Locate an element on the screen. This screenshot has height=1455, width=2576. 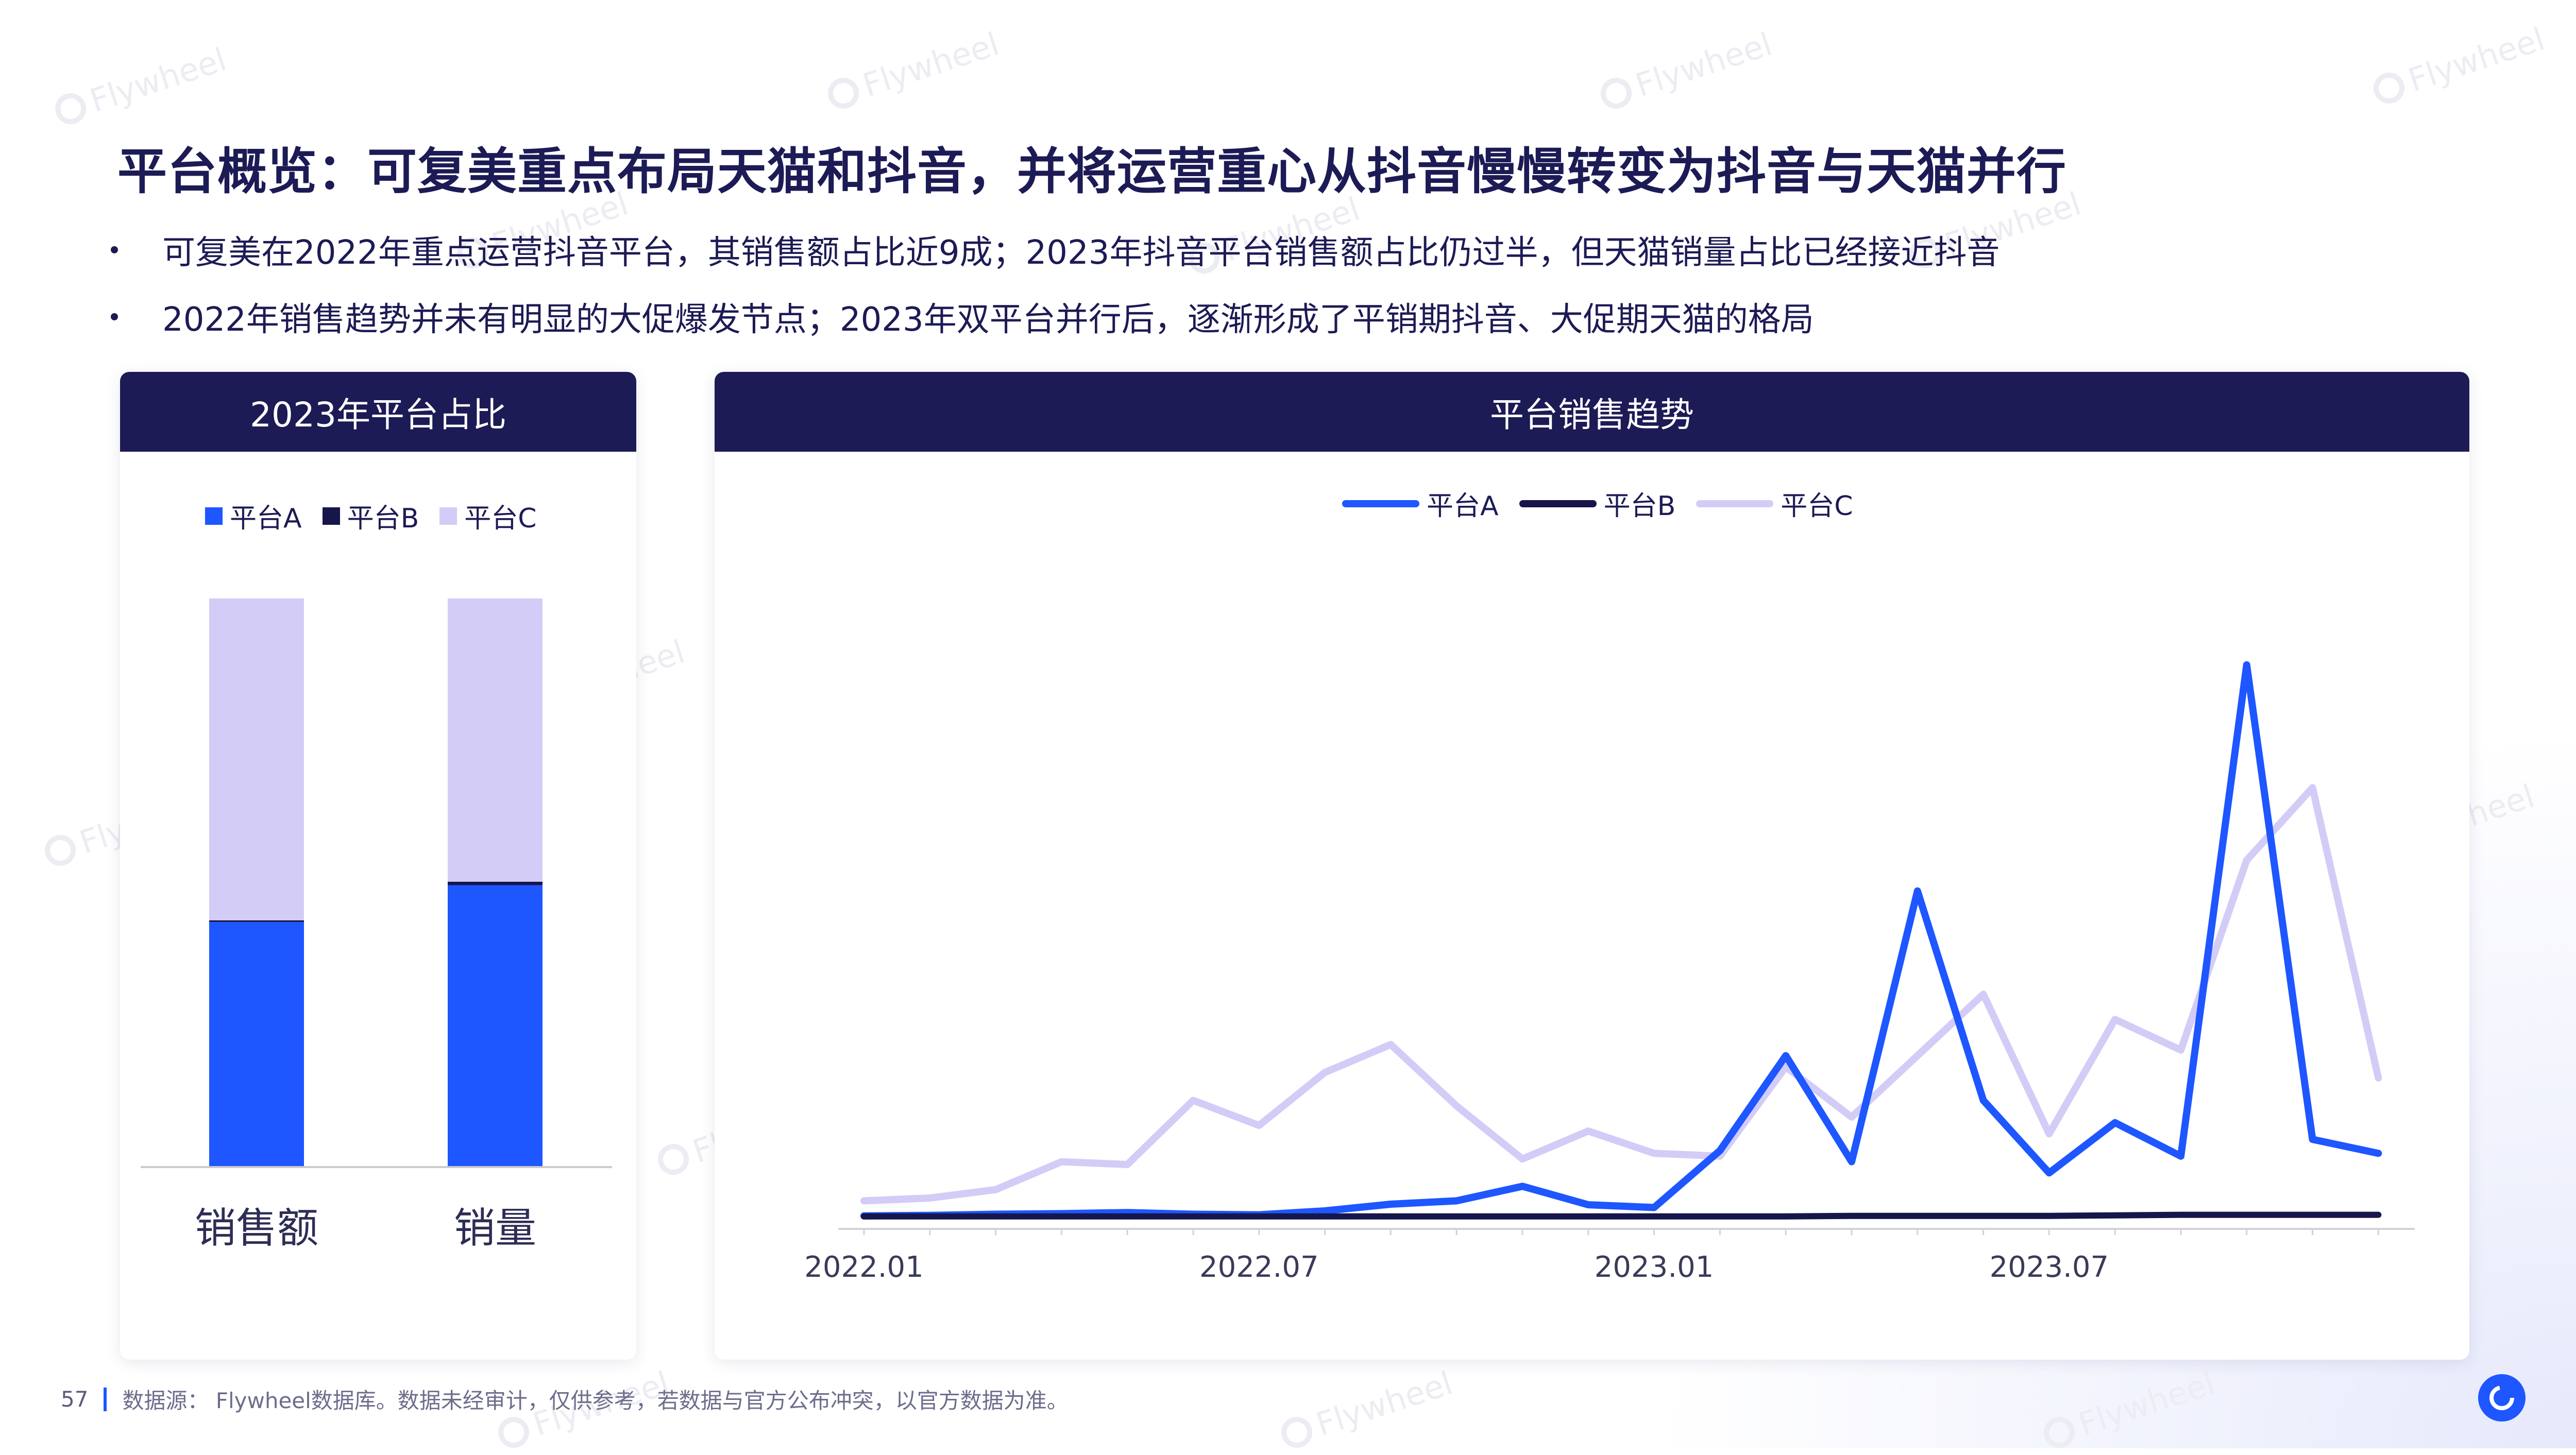
share-bar-chart: 销售额 销量 is located at coordinates (376, 925).